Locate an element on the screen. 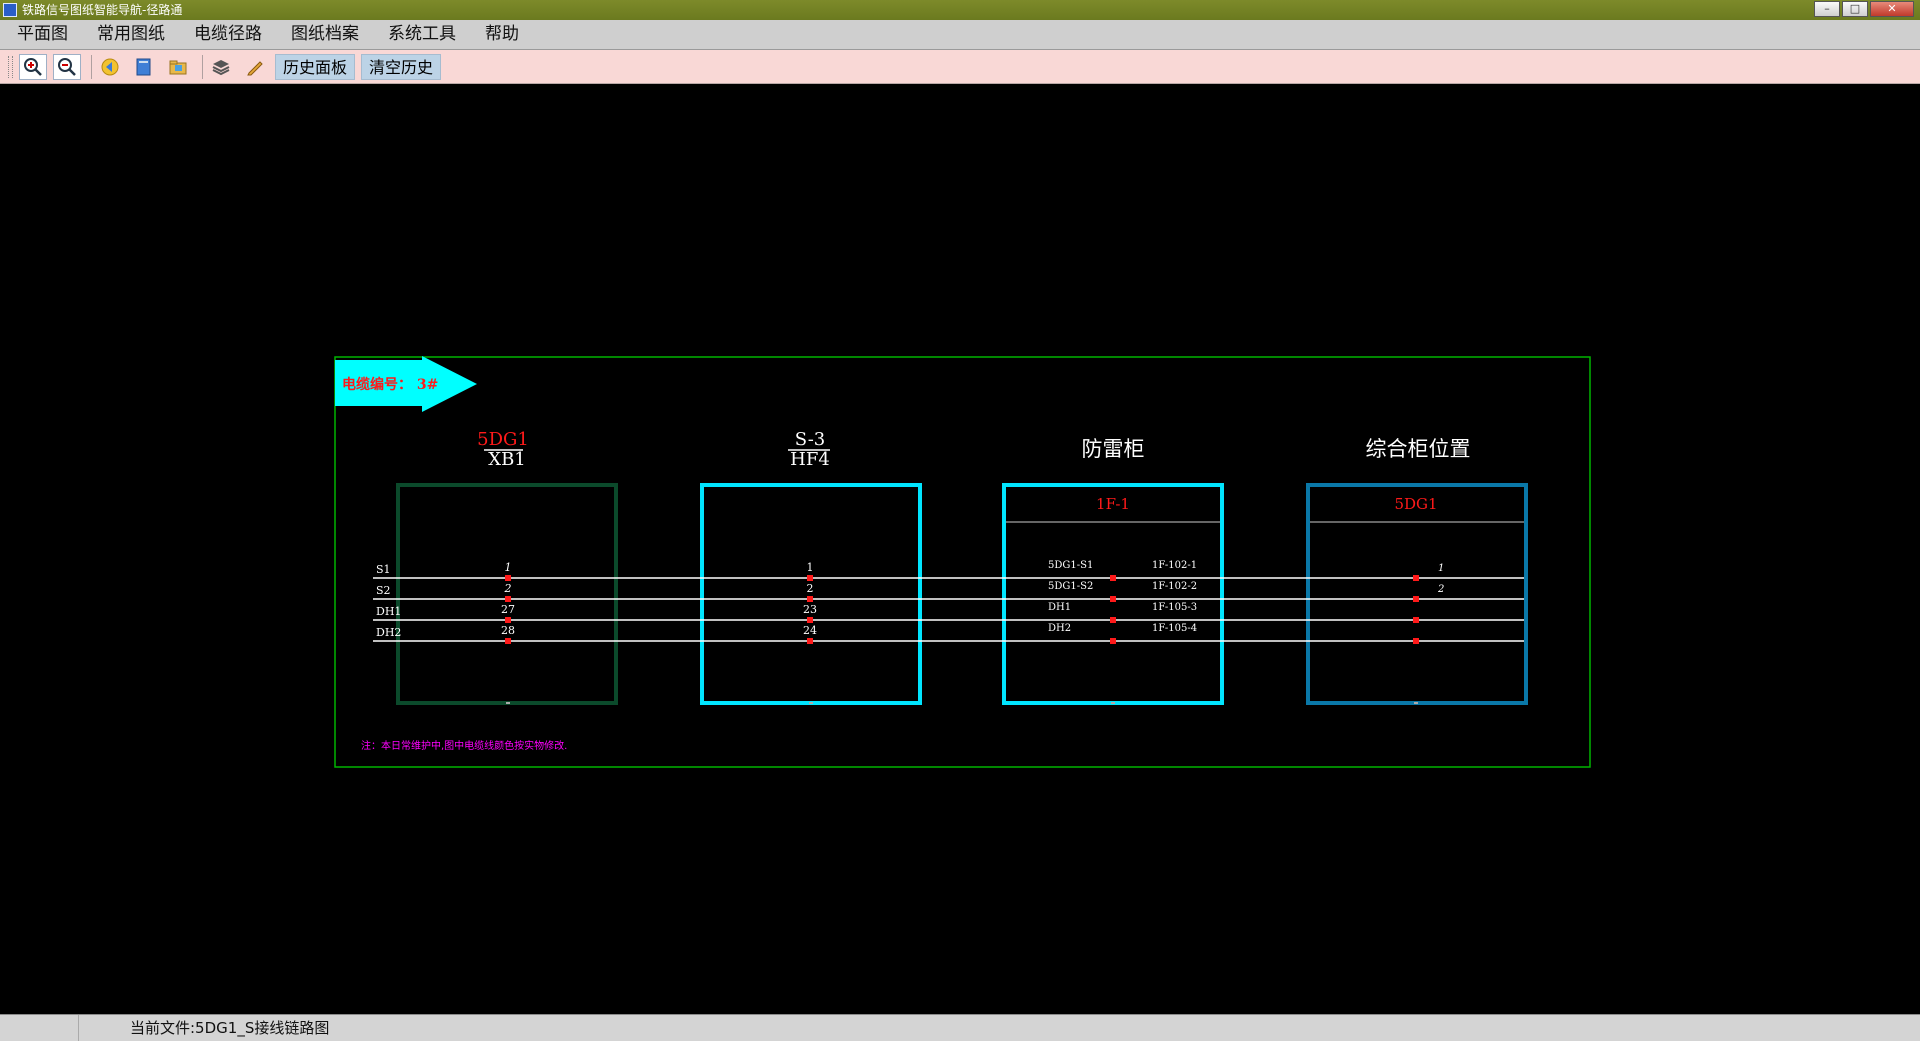  wire-name: S1 is located at coordinates (383, 569).